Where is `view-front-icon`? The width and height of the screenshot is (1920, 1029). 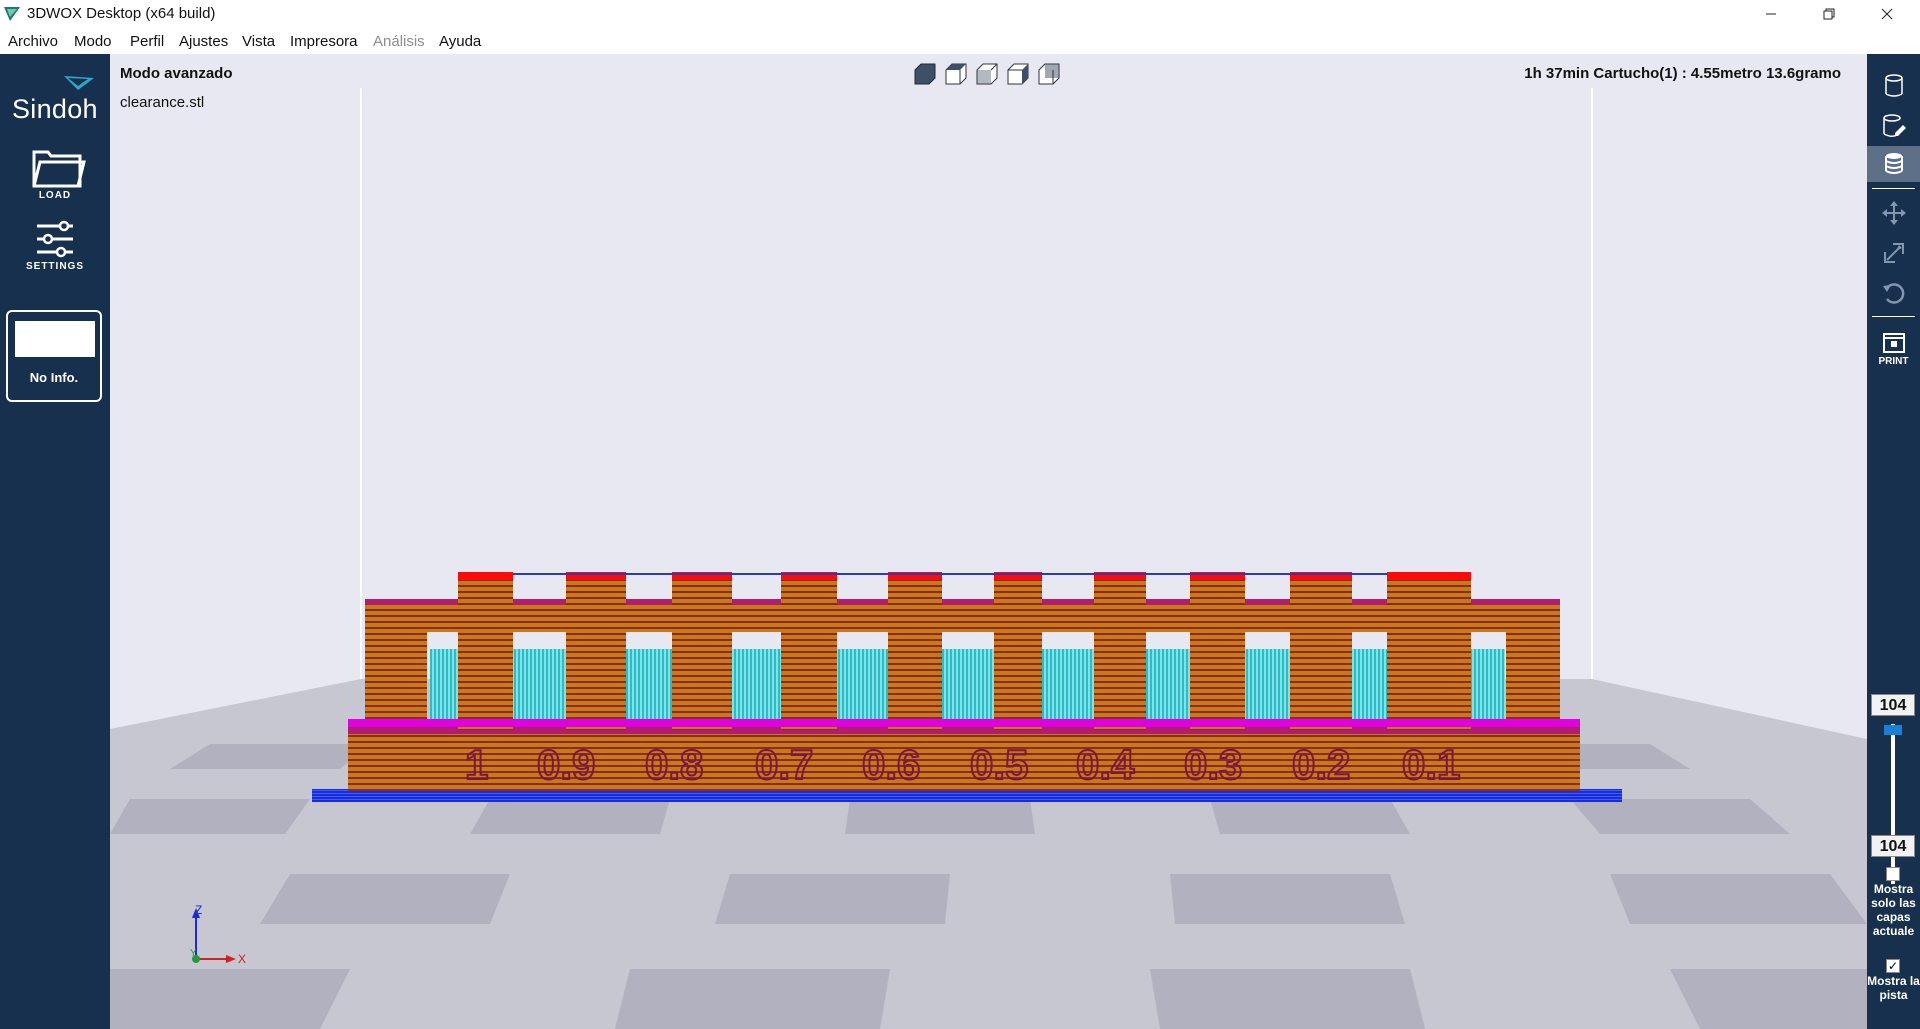
view-front-icon is located at coordinates (925, 74).